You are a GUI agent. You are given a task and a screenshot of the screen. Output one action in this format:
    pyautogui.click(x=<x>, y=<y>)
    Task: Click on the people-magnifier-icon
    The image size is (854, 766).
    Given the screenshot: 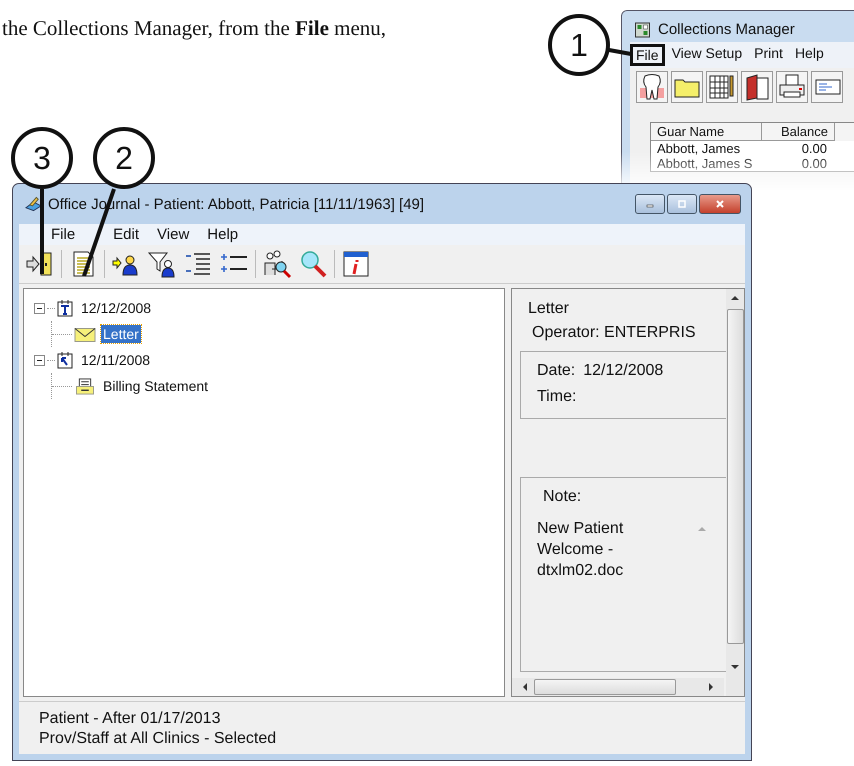 What is the action you would take?
    pyautogui.click(x=277, y=264)
    